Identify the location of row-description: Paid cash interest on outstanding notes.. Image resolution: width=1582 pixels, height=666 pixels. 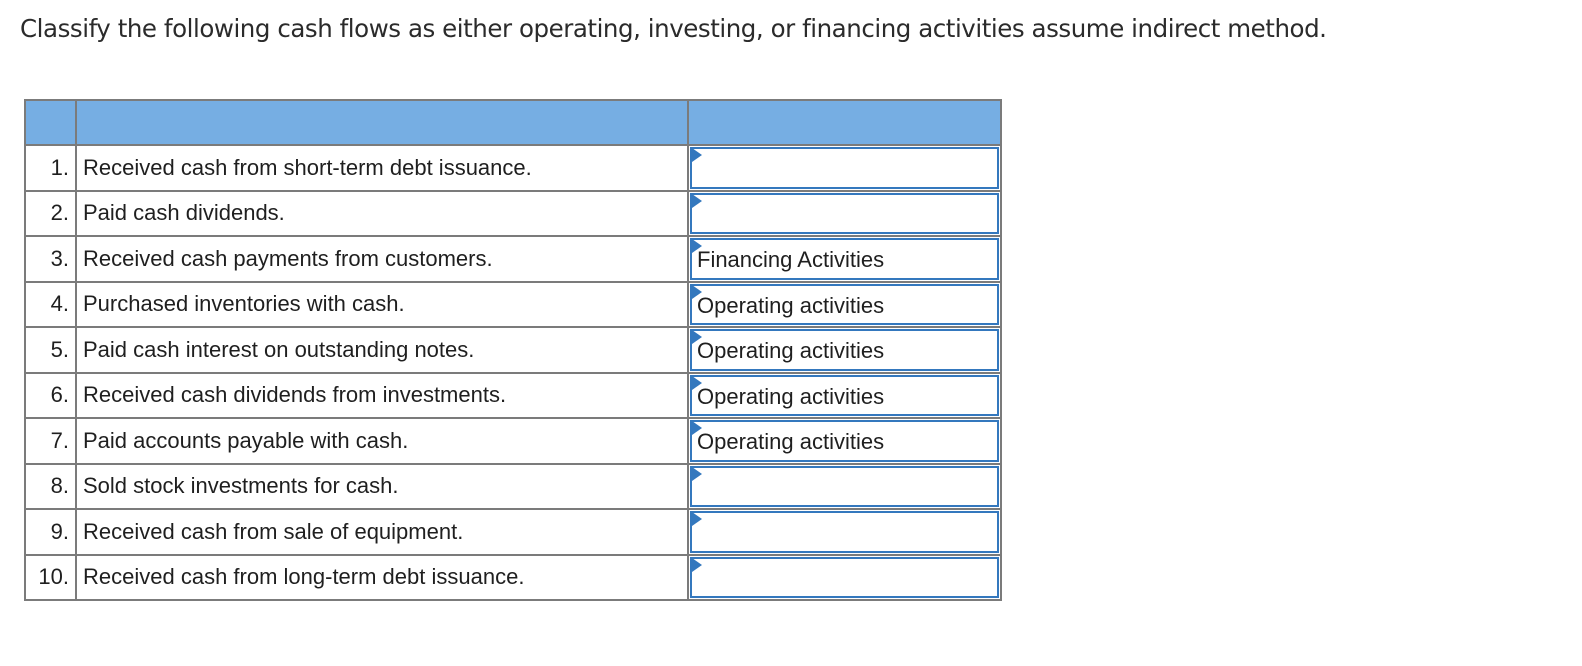
(382, 350).